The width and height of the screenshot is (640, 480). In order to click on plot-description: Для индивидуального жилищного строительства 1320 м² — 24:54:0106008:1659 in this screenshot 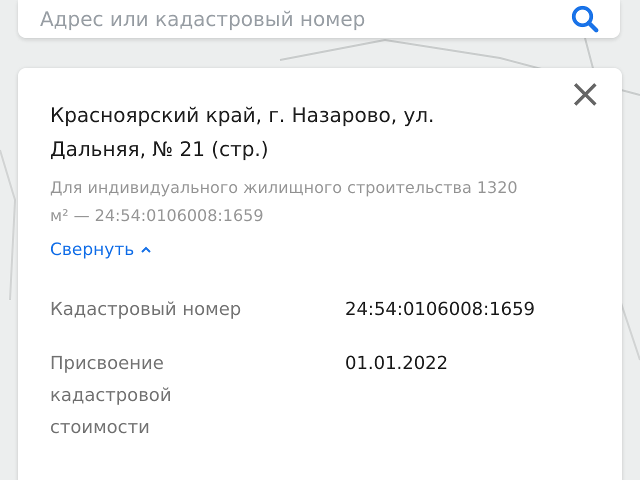, I will do `click(284, 202)`.